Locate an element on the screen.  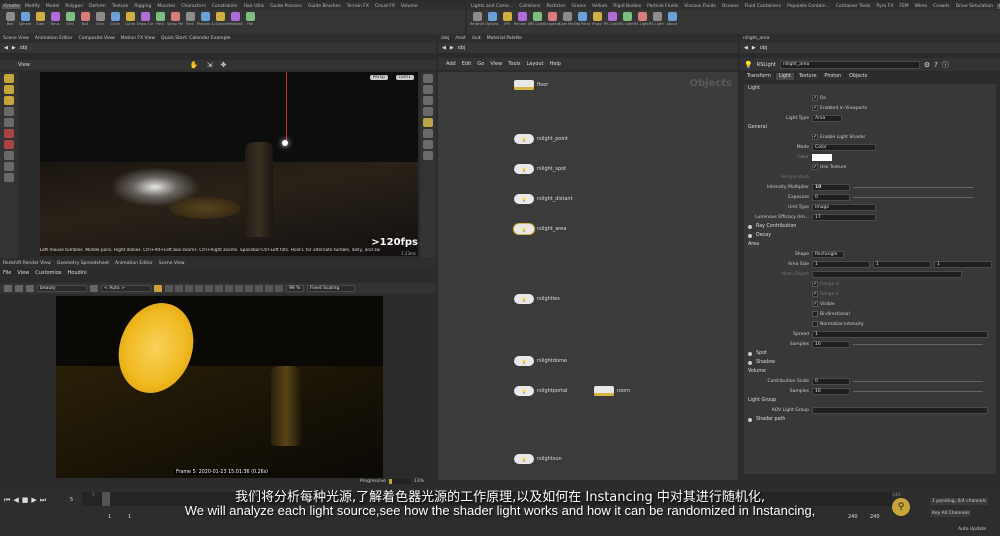
shelf-tool: Proxy is located at coordinates (597, 19).